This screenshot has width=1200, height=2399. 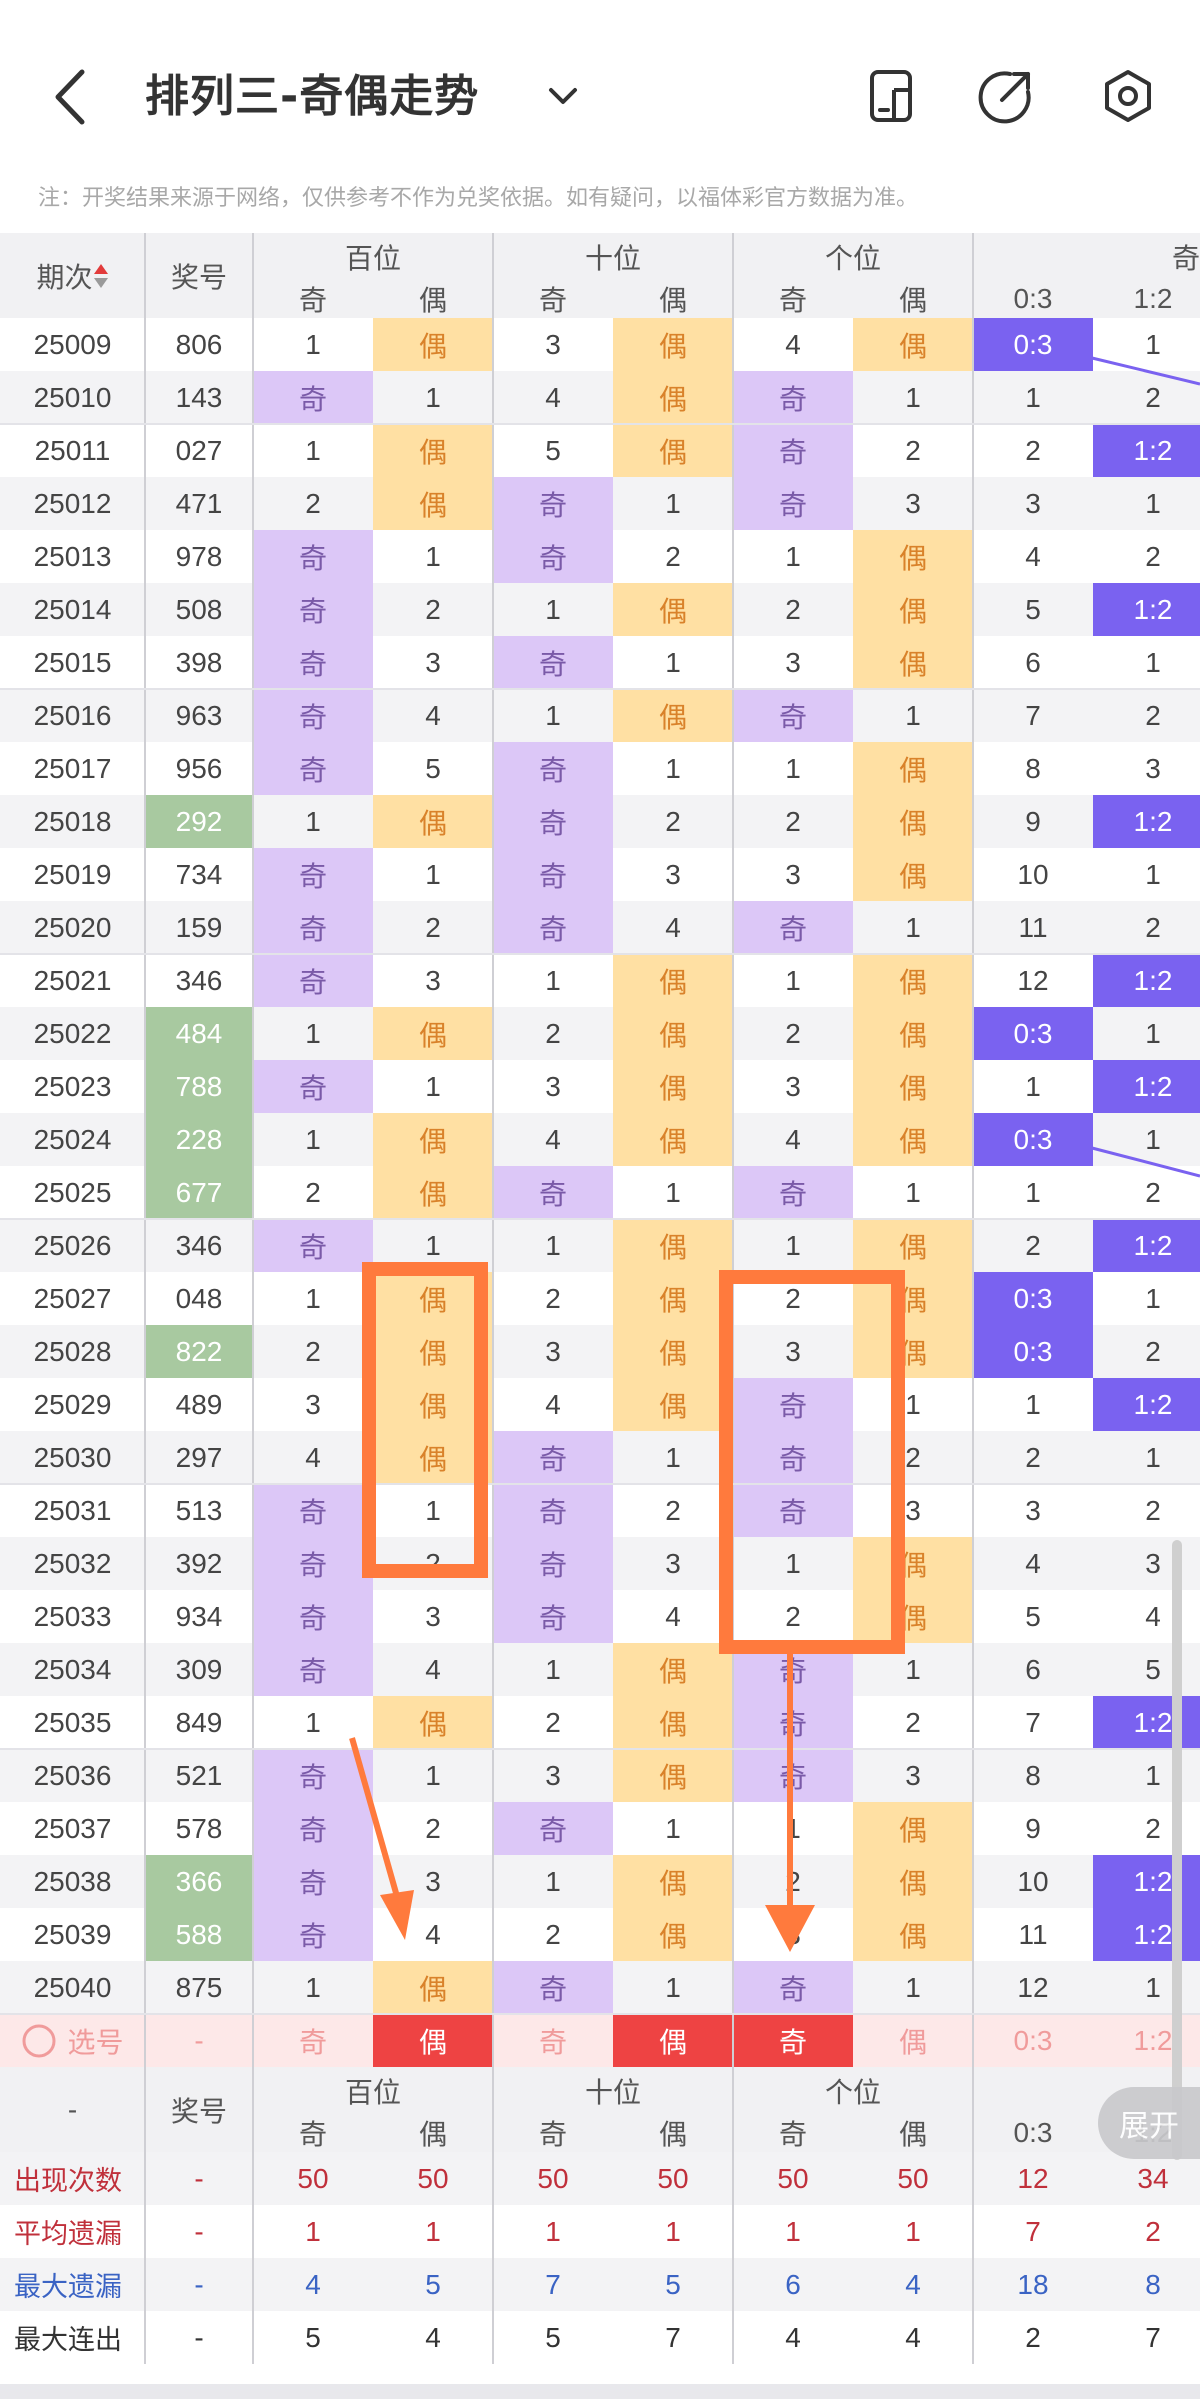 I want to click on vertical-scrollbar, so click(x=1177, y=1850).